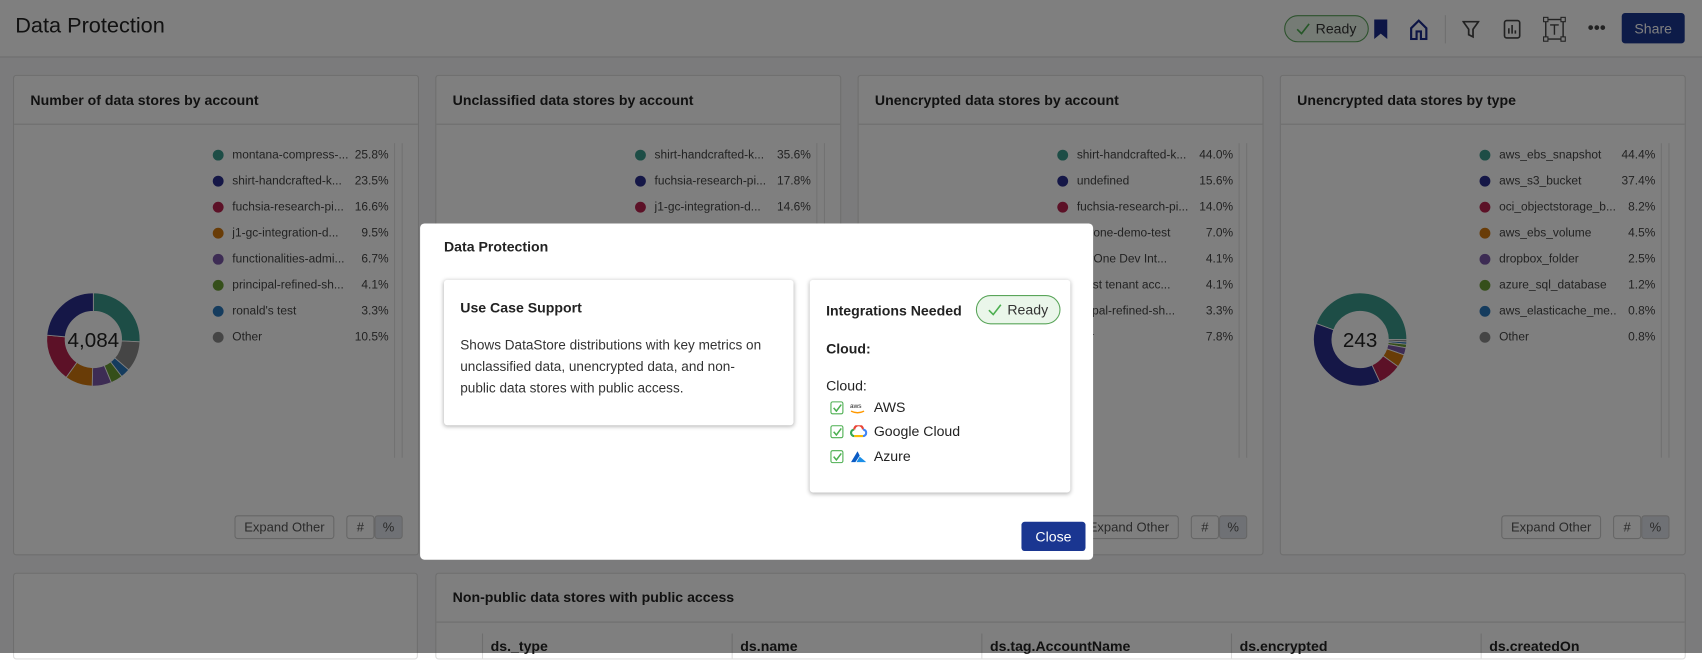 The image size is (1702, 660). I want to click on provider-name: Google Cloud, so click(917, 431).